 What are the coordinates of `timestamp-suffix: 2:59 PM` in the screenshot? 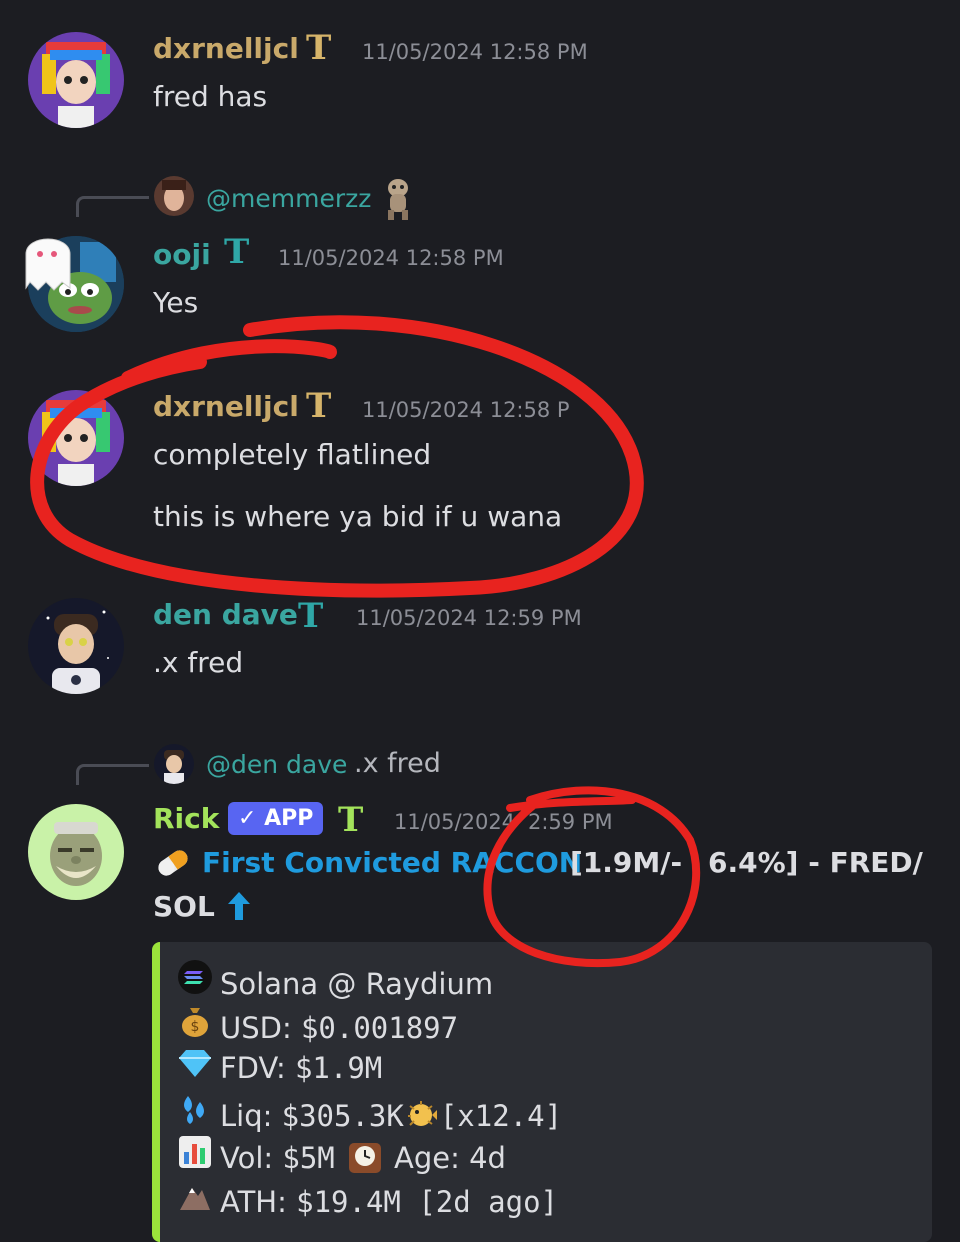 It's located at (570, 822).